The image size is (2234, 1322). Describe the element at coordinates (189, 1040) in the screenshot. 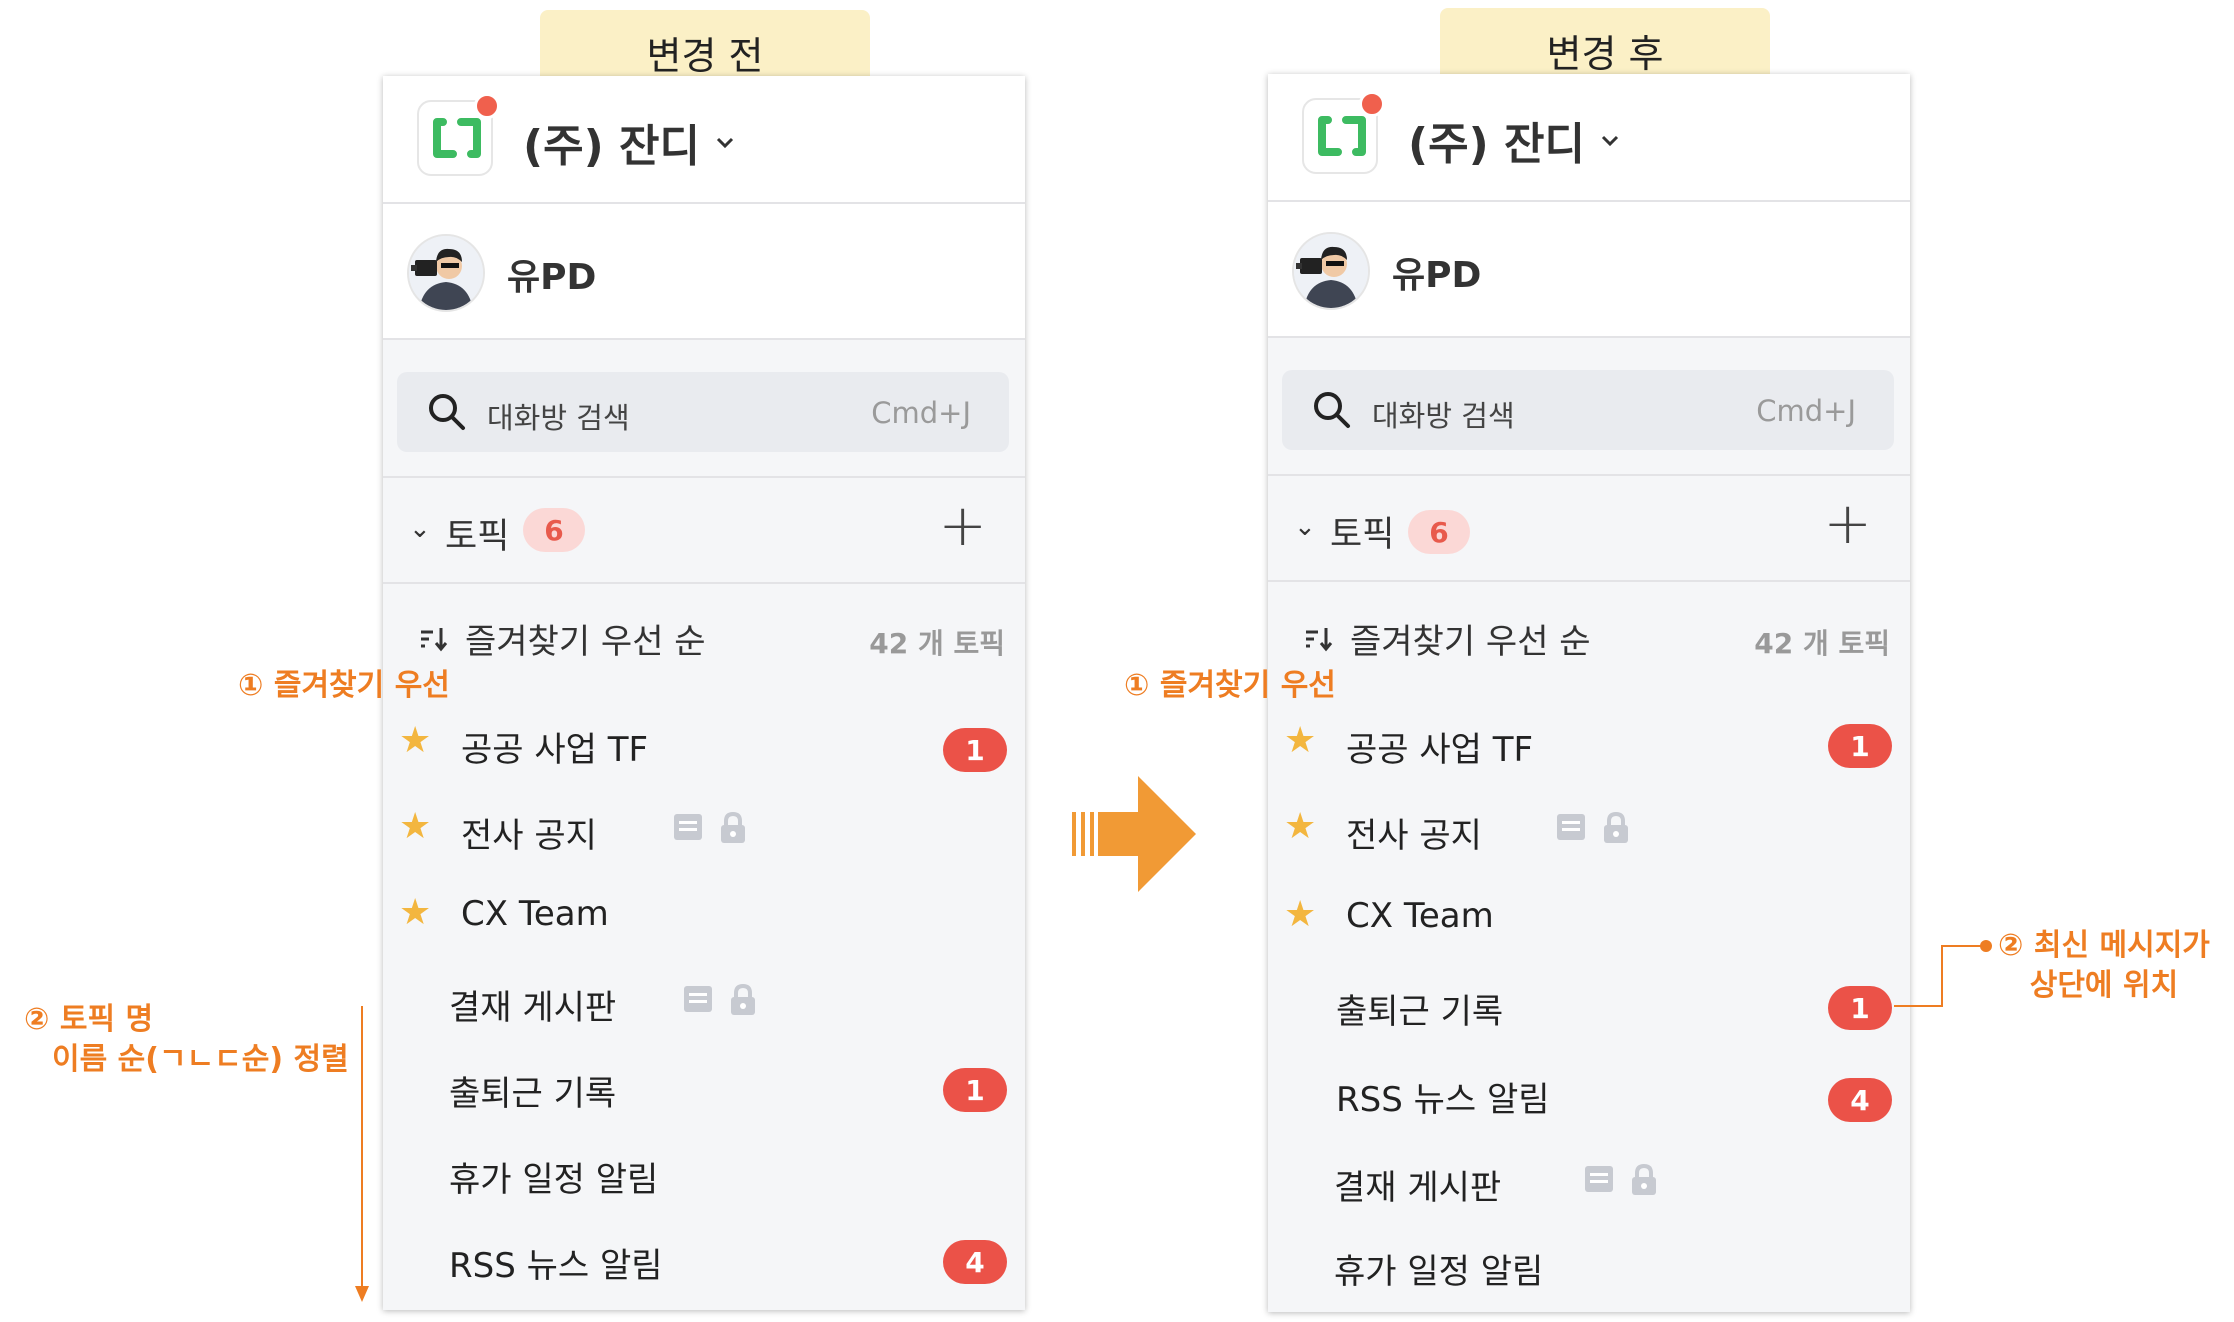

I see `annotation-name-sort: ② 토픽 명 이름 순(ㄱㄴㄷ순) 정렬` at that location.